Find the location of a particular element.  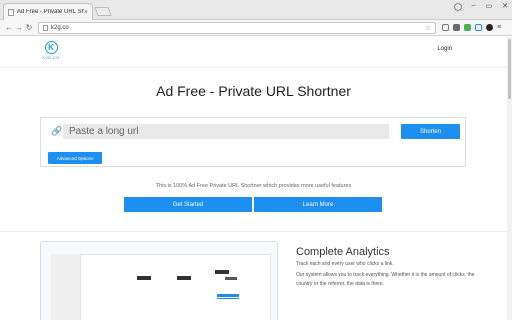

learn-more-button: Learn More is located at coordinates (318, 204).